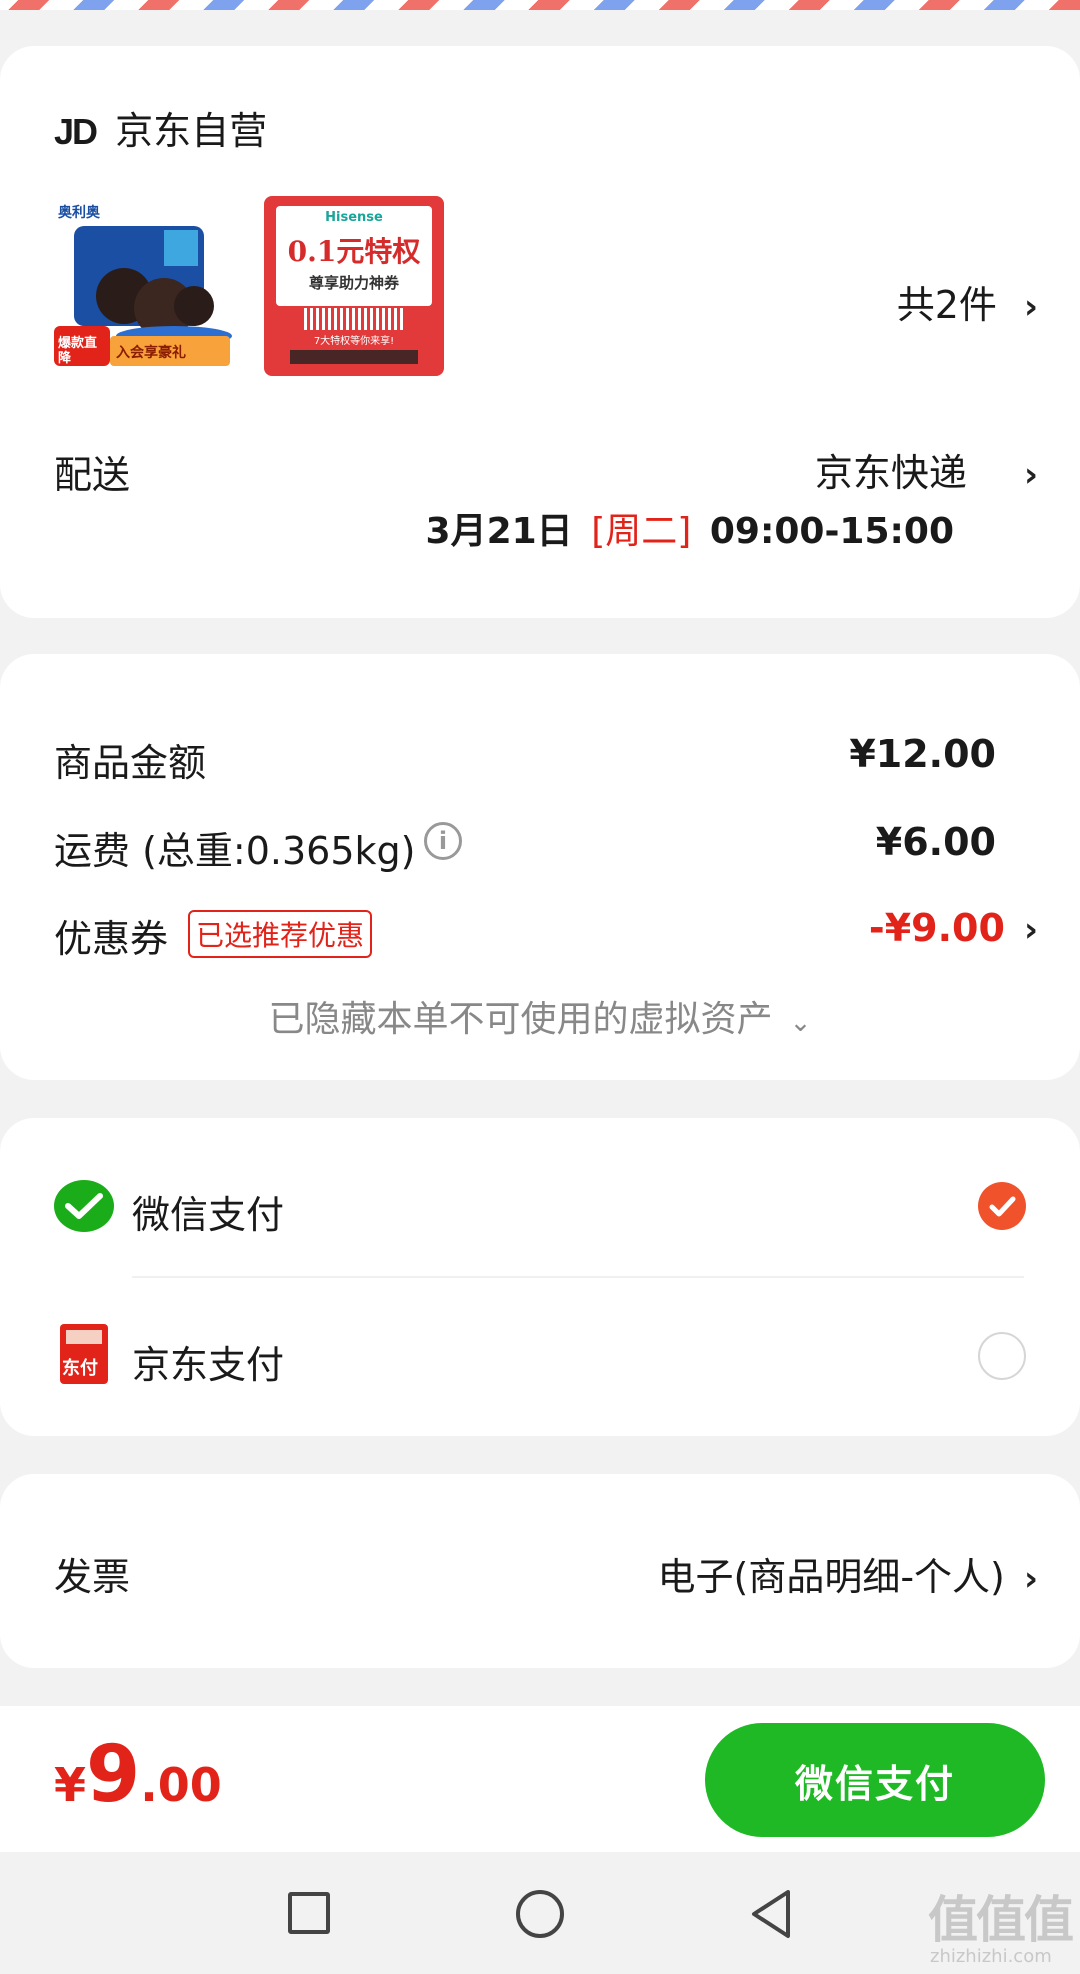  Describe the element at coordinates (208, 1215) in the screenshot. I see `payment-option-label: 微信支付` at that location.